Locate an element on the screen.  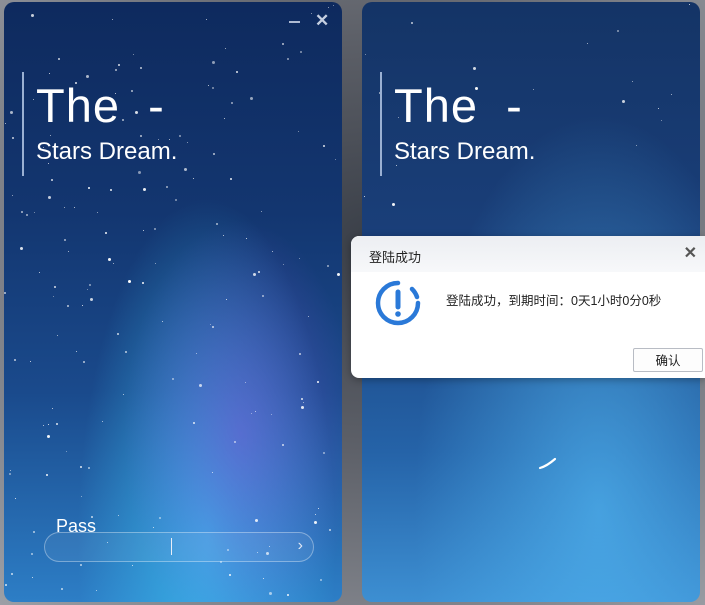
info-icon is located at coordinates (398, 303).